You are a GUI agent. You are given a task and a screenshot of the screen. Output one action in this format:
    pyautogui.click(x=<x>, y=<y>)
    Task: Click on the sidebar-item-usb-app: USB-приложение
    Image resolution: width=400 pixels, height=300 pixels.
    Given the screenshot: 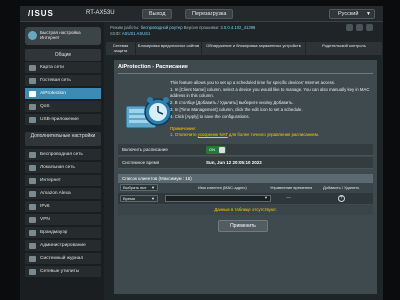 What is the action you would take?
    pyautogui.click(x=63, y=120)
    